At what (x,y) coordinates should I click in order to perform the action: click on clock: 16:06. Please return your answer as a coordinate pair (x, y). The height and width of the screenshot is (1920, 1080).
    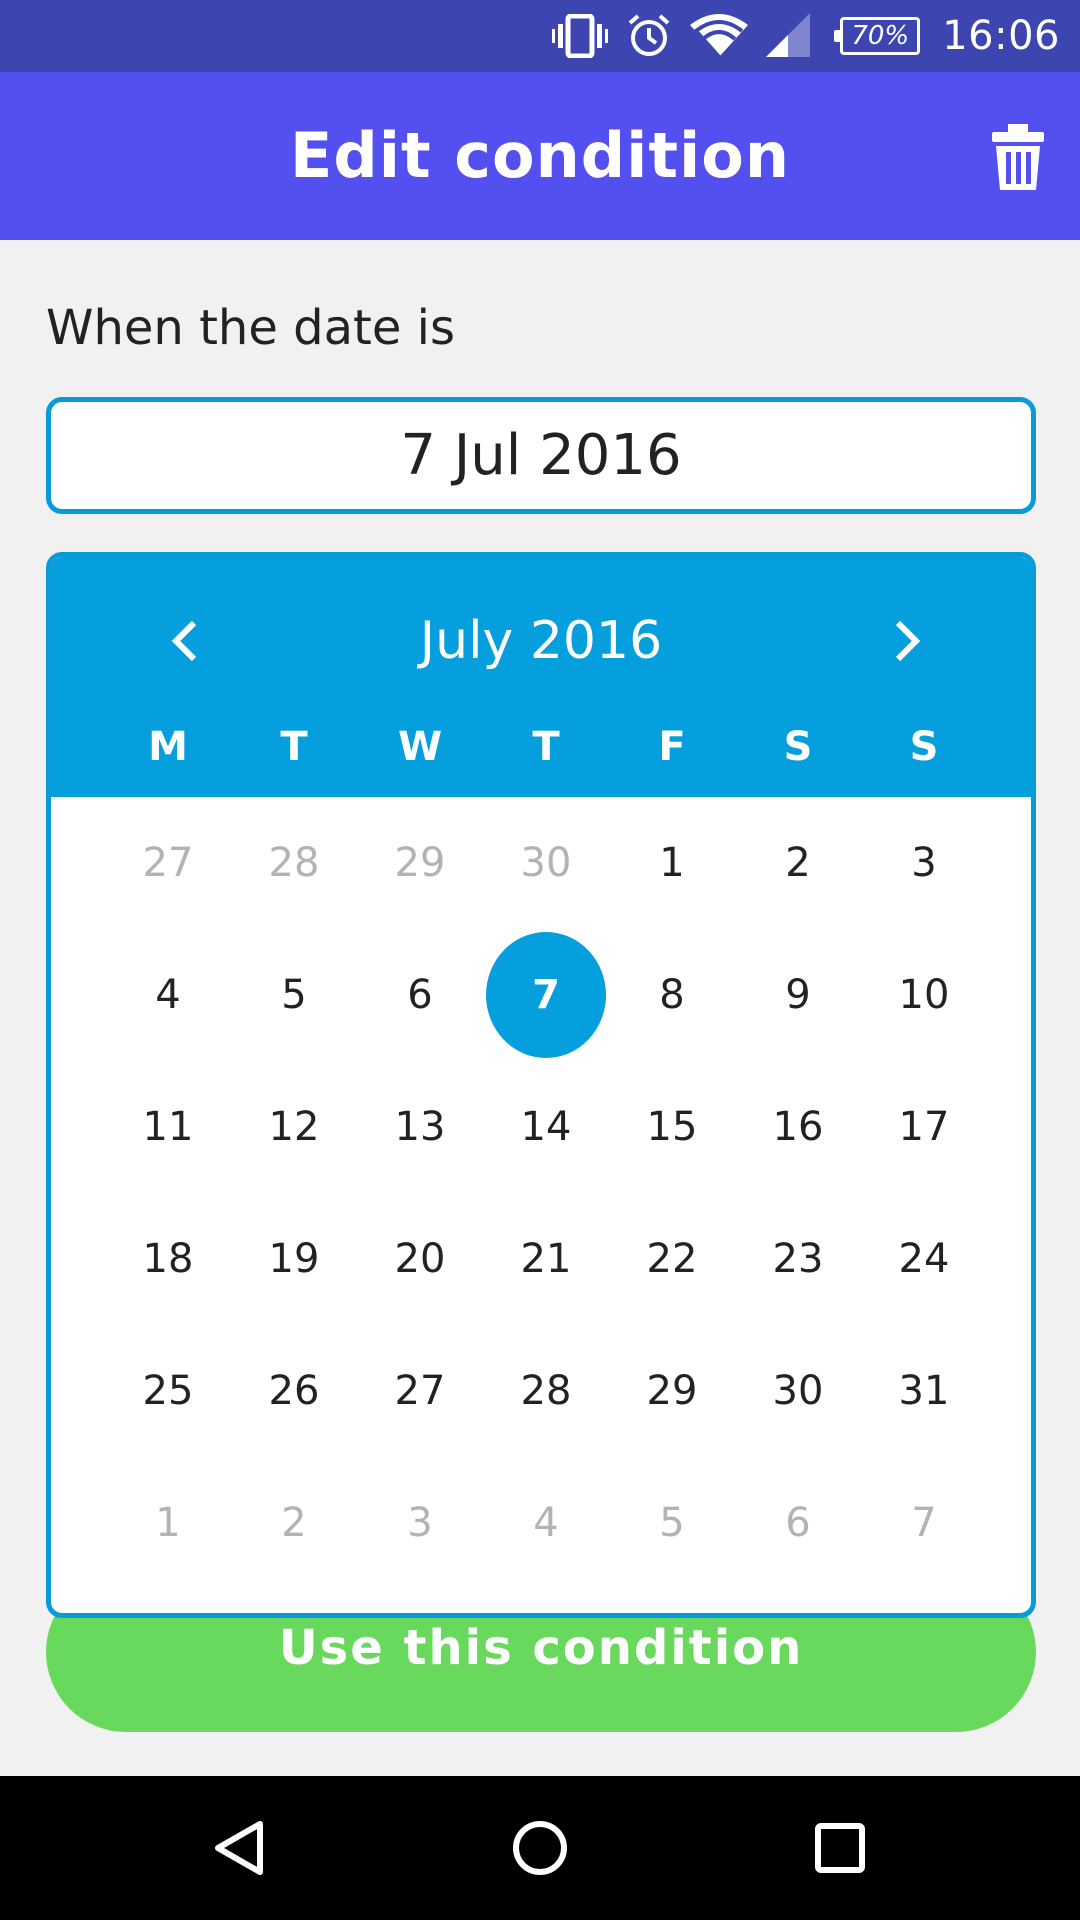
    Looking at the image, I should click on (1001, 36).